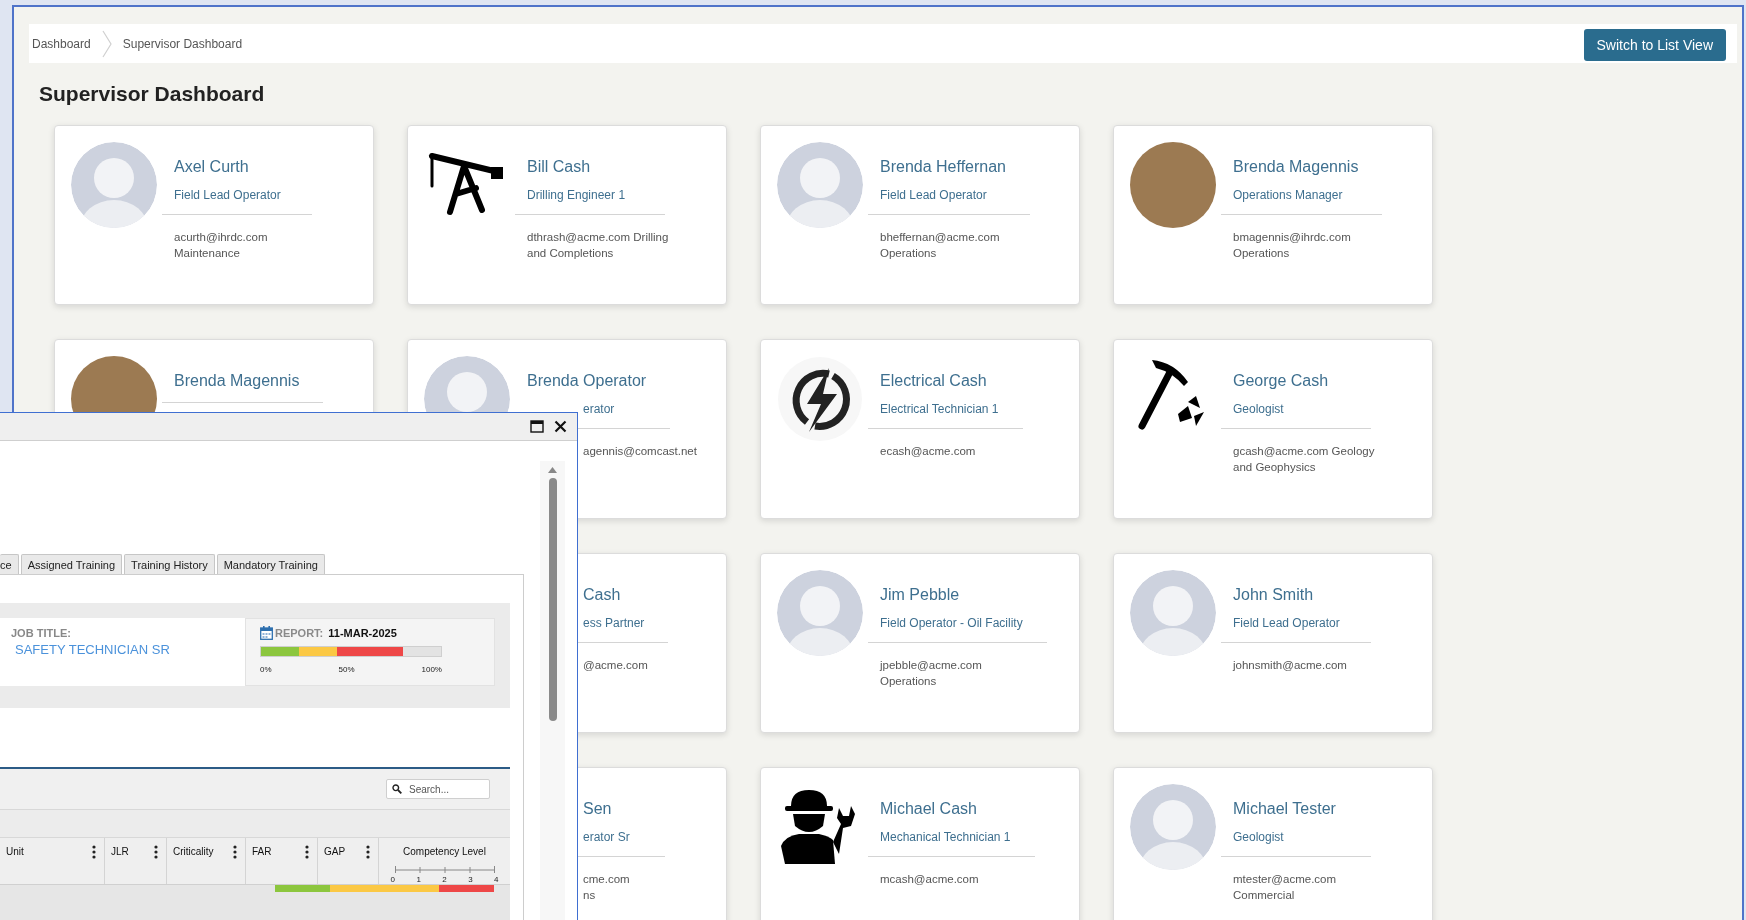  What do you see at coordinates (920, 595) in the screenshot?
I see `person-name: Jim Pebble` at bounding box center [920, 595].